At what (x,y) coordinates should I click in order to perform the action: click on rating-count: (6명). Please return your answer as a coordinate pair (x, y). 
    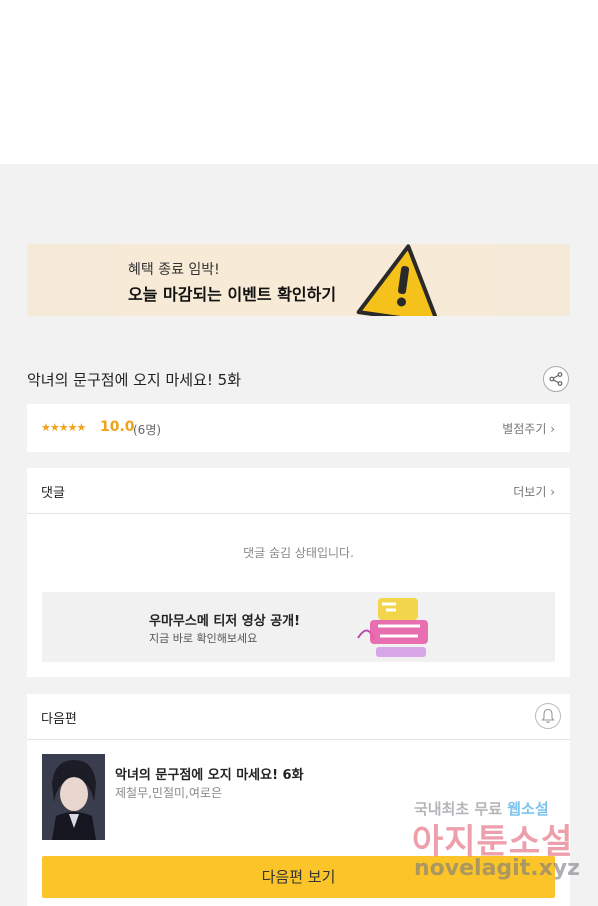
    Looking at the image, I should click on (147, 430).